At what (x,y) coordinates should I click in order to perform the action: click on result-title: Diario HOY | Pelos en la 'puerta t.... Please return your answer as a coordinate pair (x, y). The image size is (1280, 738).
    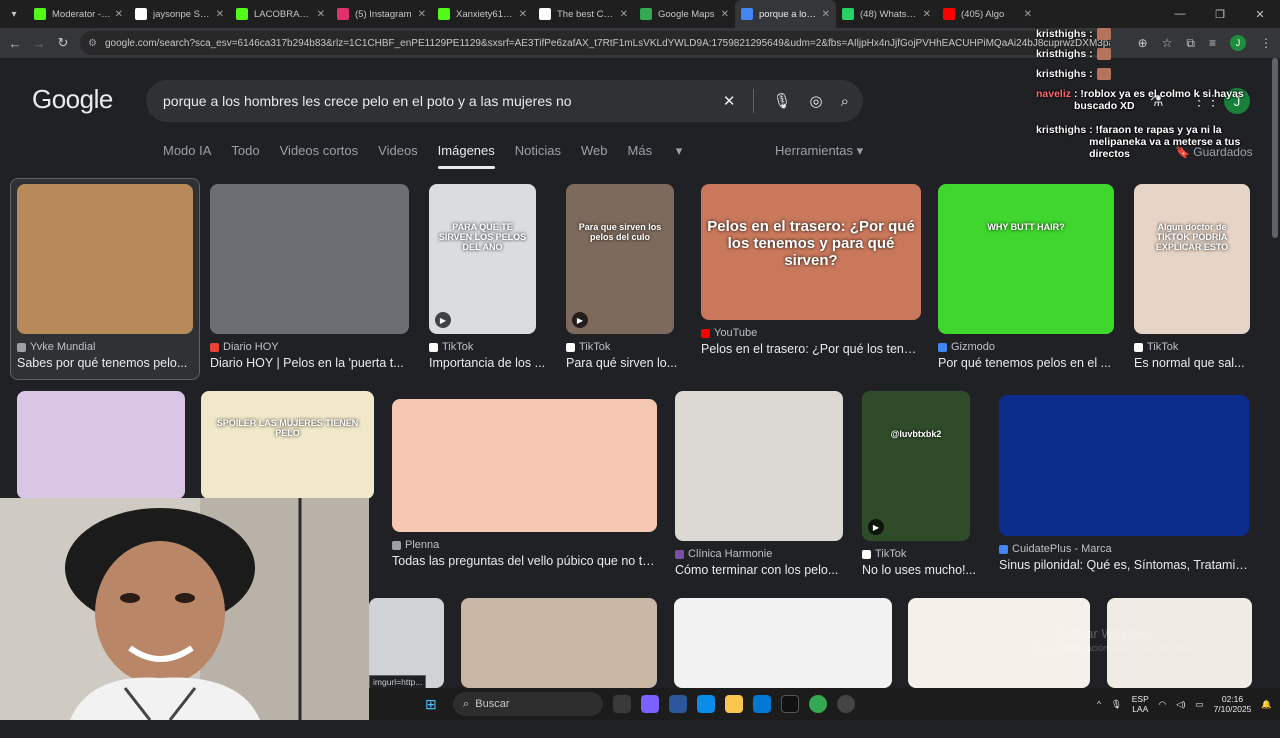
    Looking at the image, I should click on (309, 363).